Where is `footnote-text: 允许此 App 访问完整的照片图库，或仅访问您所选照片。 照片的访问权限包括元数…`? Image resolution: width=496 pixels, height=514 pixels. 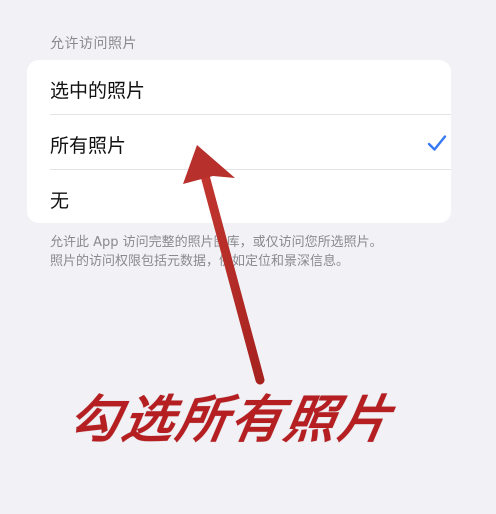 footnote-text: 允许此 App 访问完整的照片图库，或仅访问您所选照片。 照片的访问权限包括元数… is located at coordinates (216, 252).